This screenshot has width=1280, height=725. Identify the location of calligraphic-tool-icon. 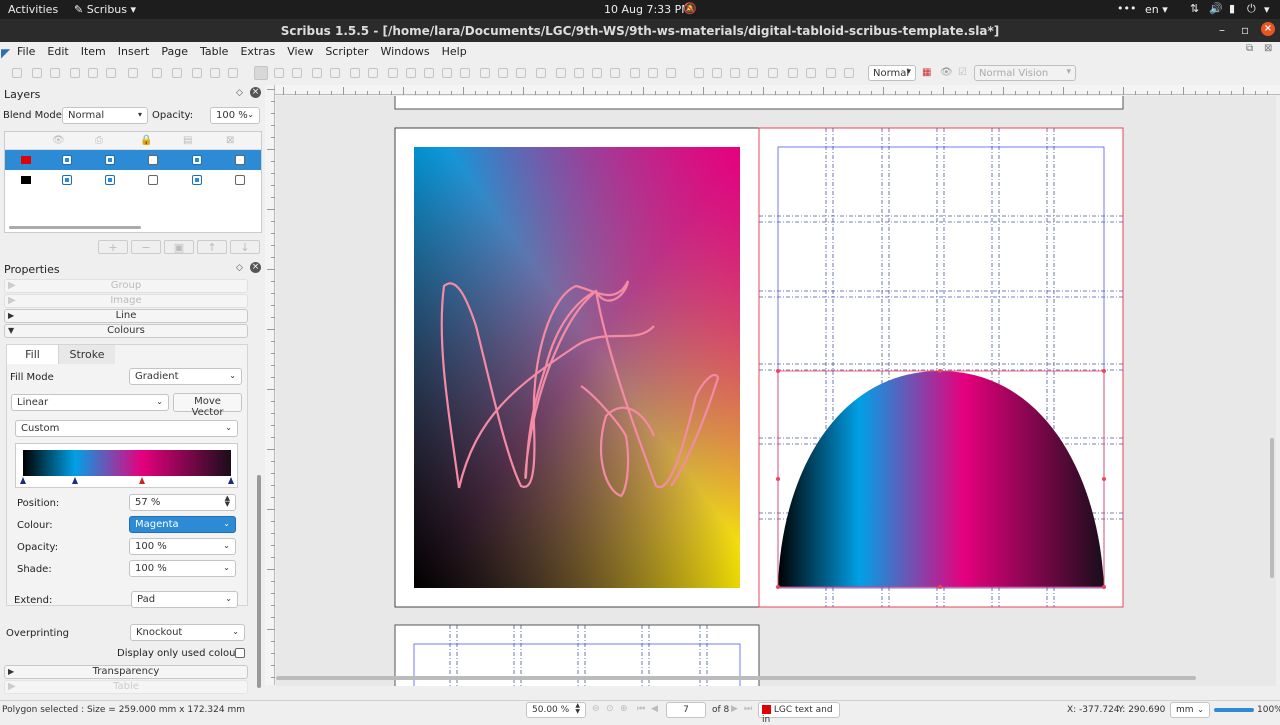
(485, 73).